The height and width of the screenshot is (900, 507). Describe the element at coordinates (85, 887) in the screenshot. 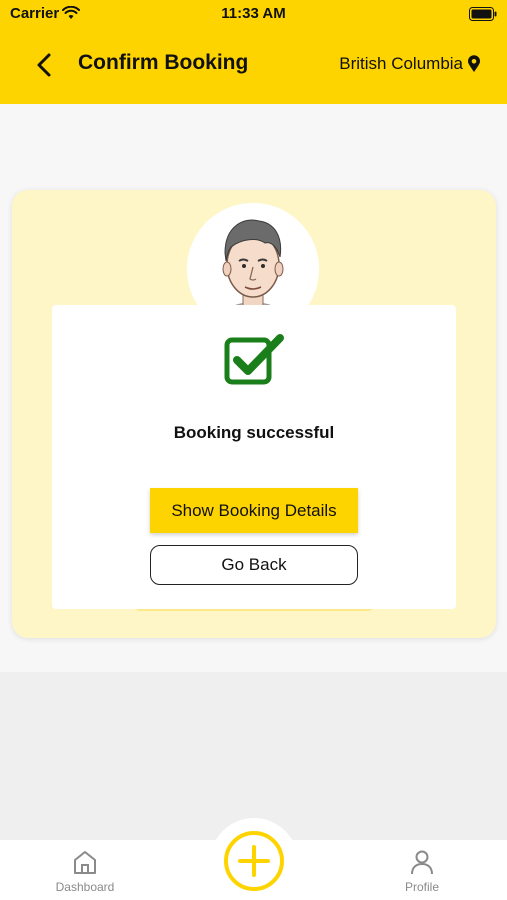

I see `tab-dashboard-label: Dashboard` at that location.